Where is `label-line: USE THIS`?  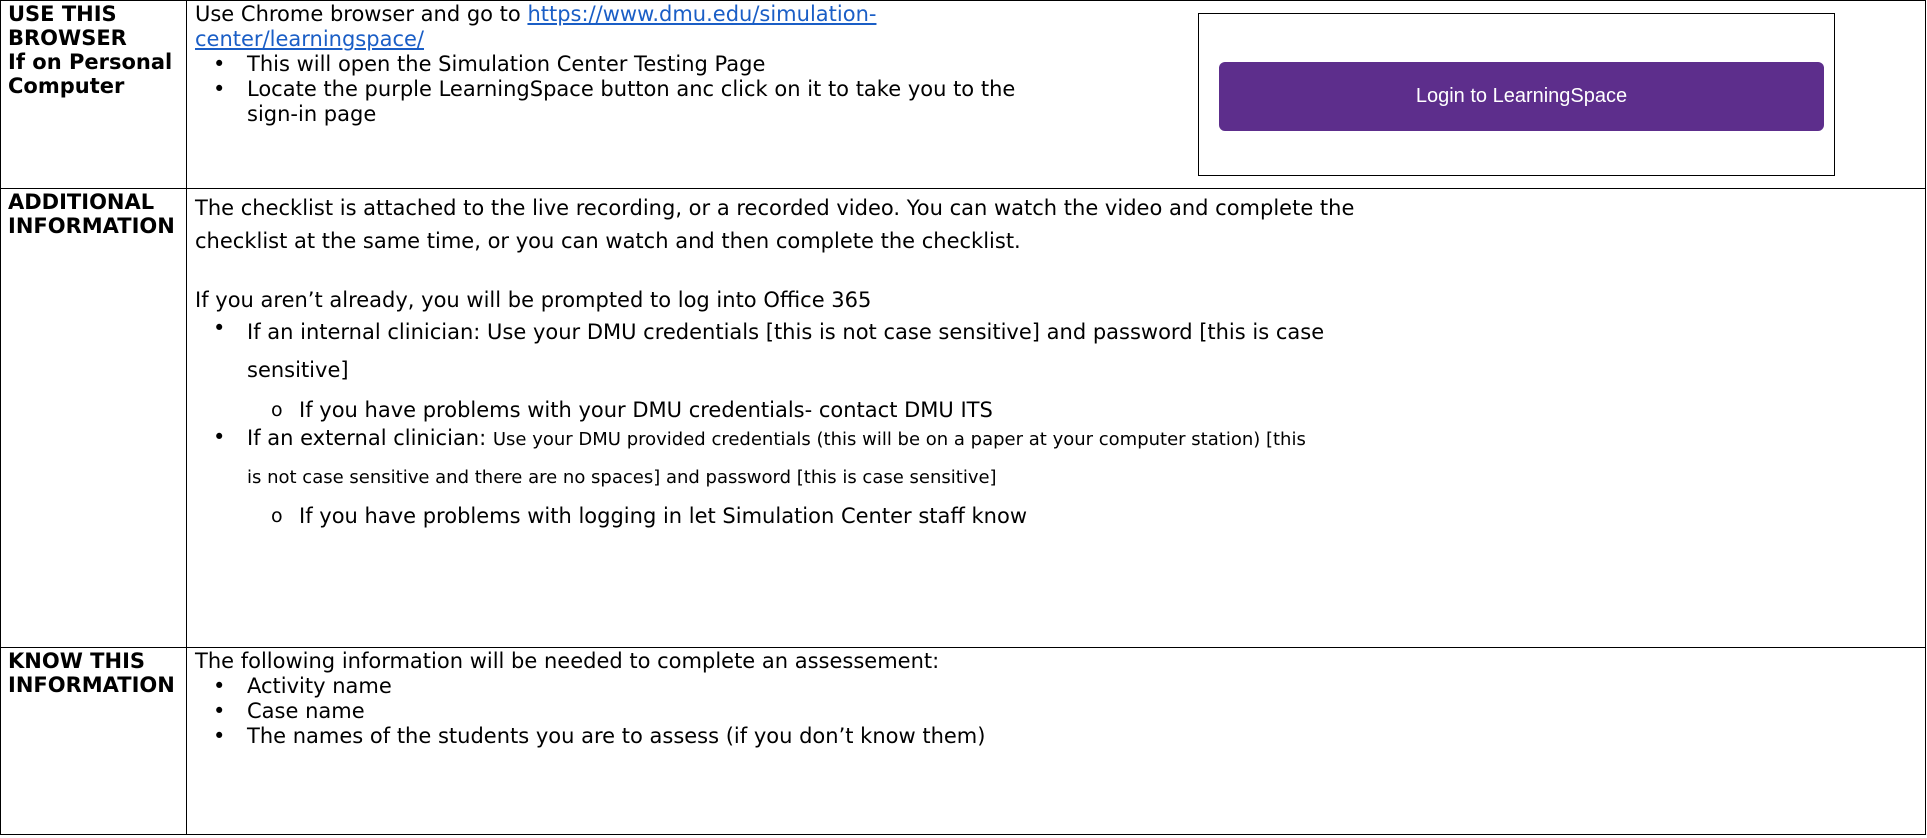
label-line: USE THIS is located at coordinates (62, 14).